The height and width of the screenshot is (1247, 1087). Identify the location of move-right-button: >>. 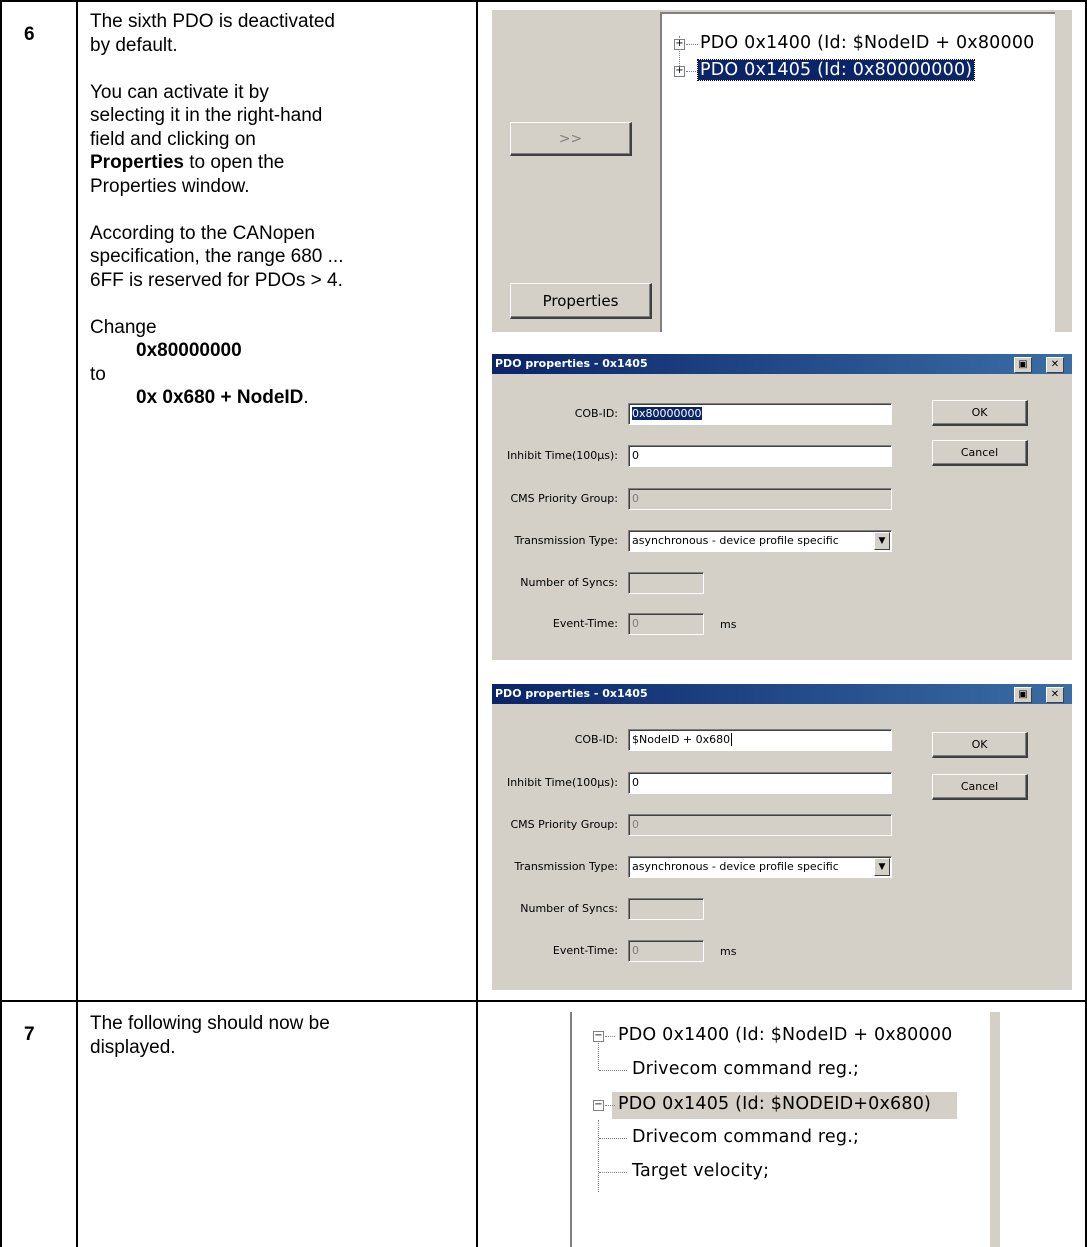
(571, 139).